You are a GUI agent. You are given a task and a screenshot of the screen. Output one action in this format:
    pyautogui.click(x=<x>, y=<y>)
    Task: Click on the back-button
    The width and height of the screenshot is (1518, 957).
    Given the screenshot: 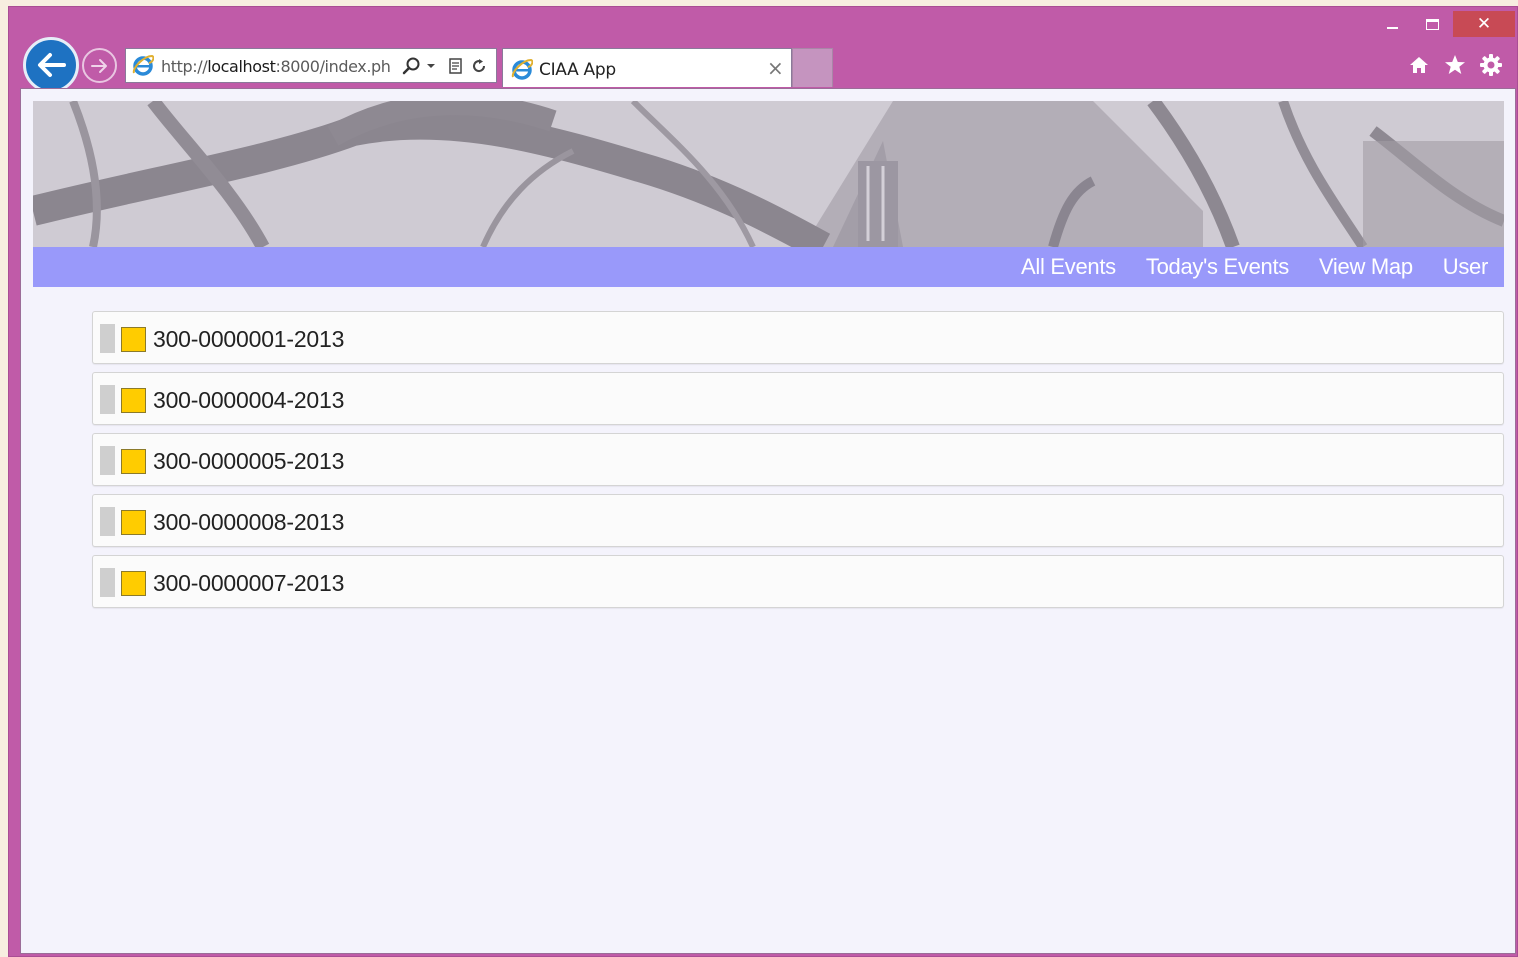 What is the action you would take?
    pyautogui.click(x=51, y=65)
    